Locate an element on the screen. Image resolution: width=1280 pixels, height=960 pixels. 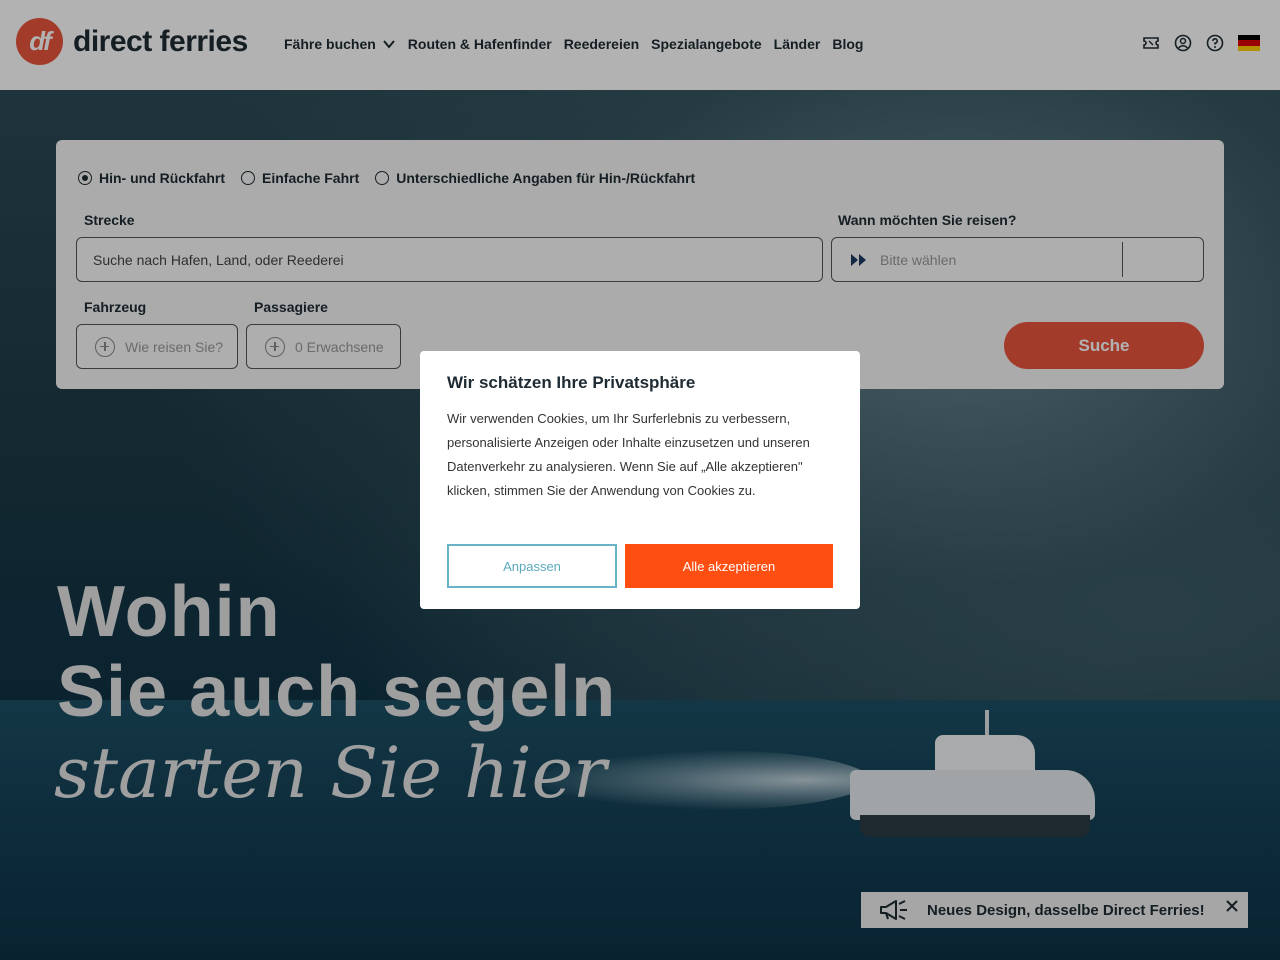
modal-title: Wir schätzen Ihre Privatsphäre is located at coordinates (571, 382).